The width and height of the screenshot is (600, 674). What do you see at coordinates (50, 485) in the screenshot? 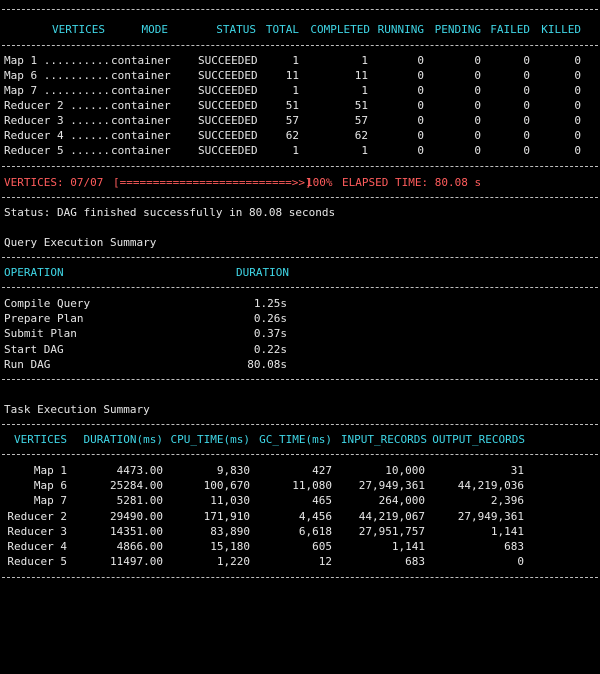
I see `task-vertex: Map 6` at bounding box center [50, 485].